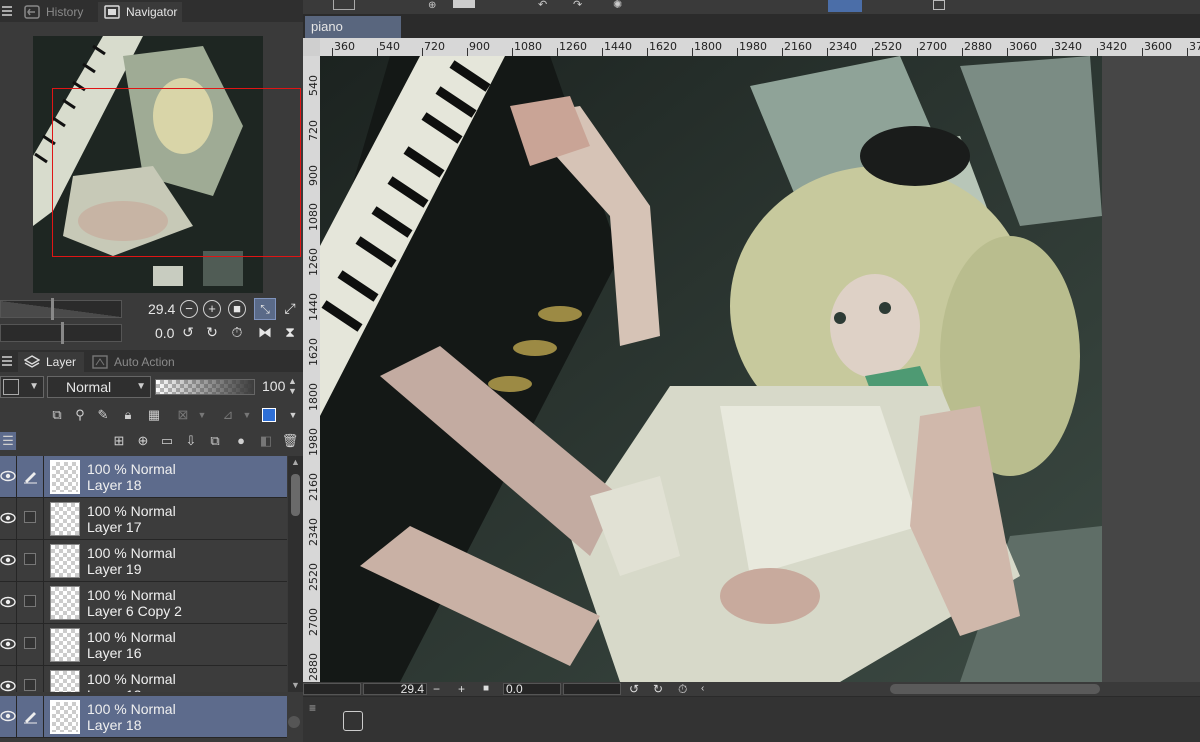 This screenshot has height=742, width=1200. What do you see at coordinates (532, 689) in the screenshot?
I see `rotate-field: 0.0` at bounding box center [532, 689].